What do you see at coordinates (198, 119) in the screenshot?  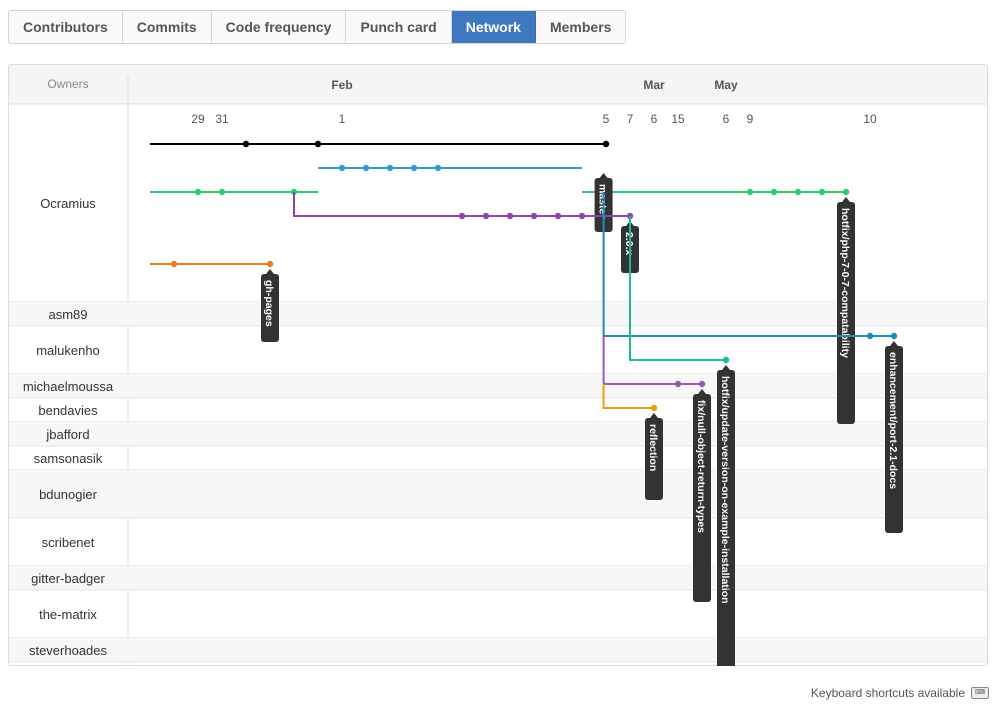 I see `day-label: 29` at bounding box center [198, 119].